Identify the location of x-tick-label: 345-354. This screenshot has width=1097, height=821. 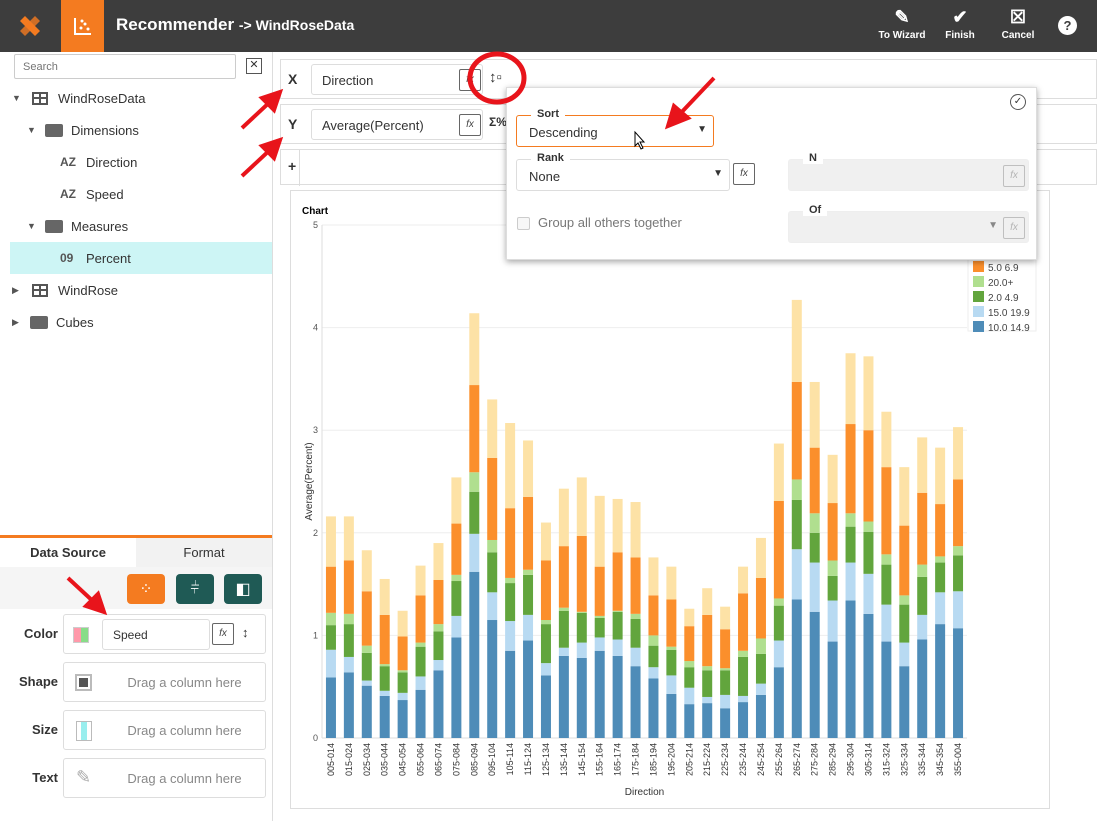
(940, 759).